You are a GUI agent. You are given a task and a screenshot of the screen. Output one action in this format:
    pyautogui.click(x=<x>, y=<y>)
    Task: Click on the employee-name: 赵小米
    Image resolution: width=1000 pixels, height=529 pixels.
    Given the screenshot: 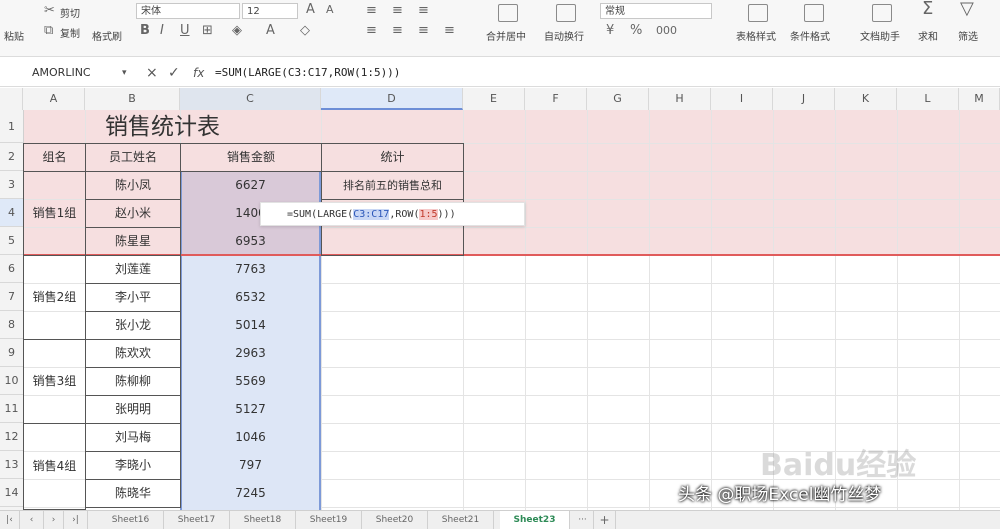 What is the action you would take?
    pyautogui.click(x=133, y=213)
    